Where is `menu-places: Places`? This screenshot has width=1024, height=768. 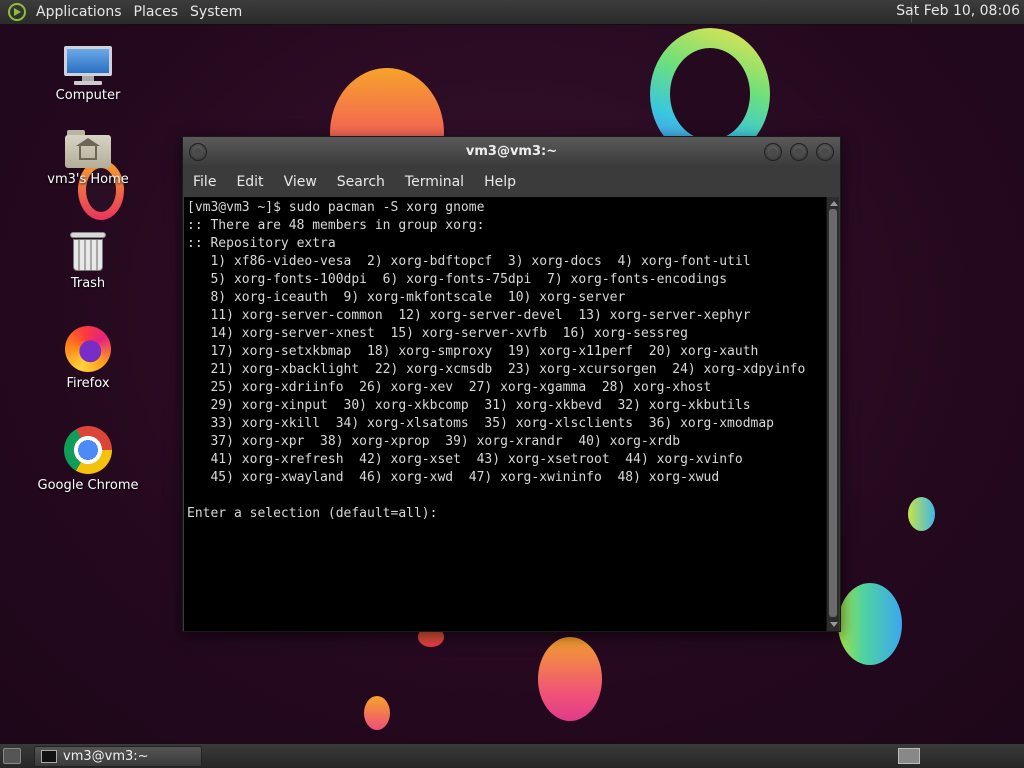
menu-places: Places is located at coordinates (158, 12).